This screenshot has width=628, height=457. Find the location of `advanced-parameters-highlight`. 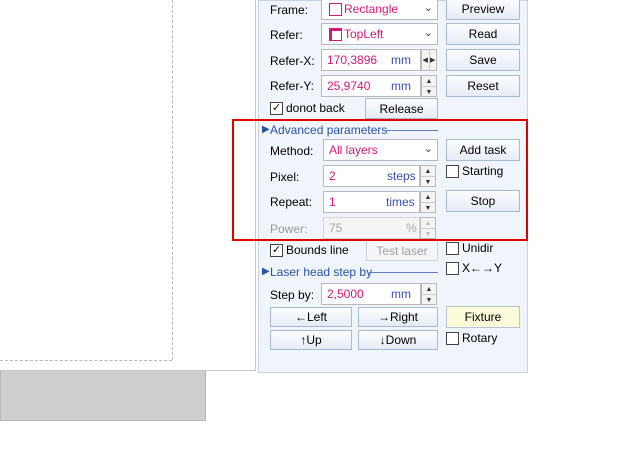

advanced-parameters-highlight is located at coordinates (380, 180).